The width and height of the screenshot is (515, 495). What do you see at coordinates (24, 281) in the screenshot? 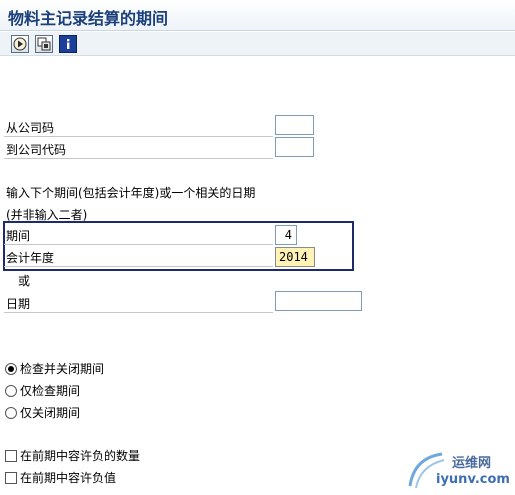
I see `or-label: 或` at bounding box center [24, 281].